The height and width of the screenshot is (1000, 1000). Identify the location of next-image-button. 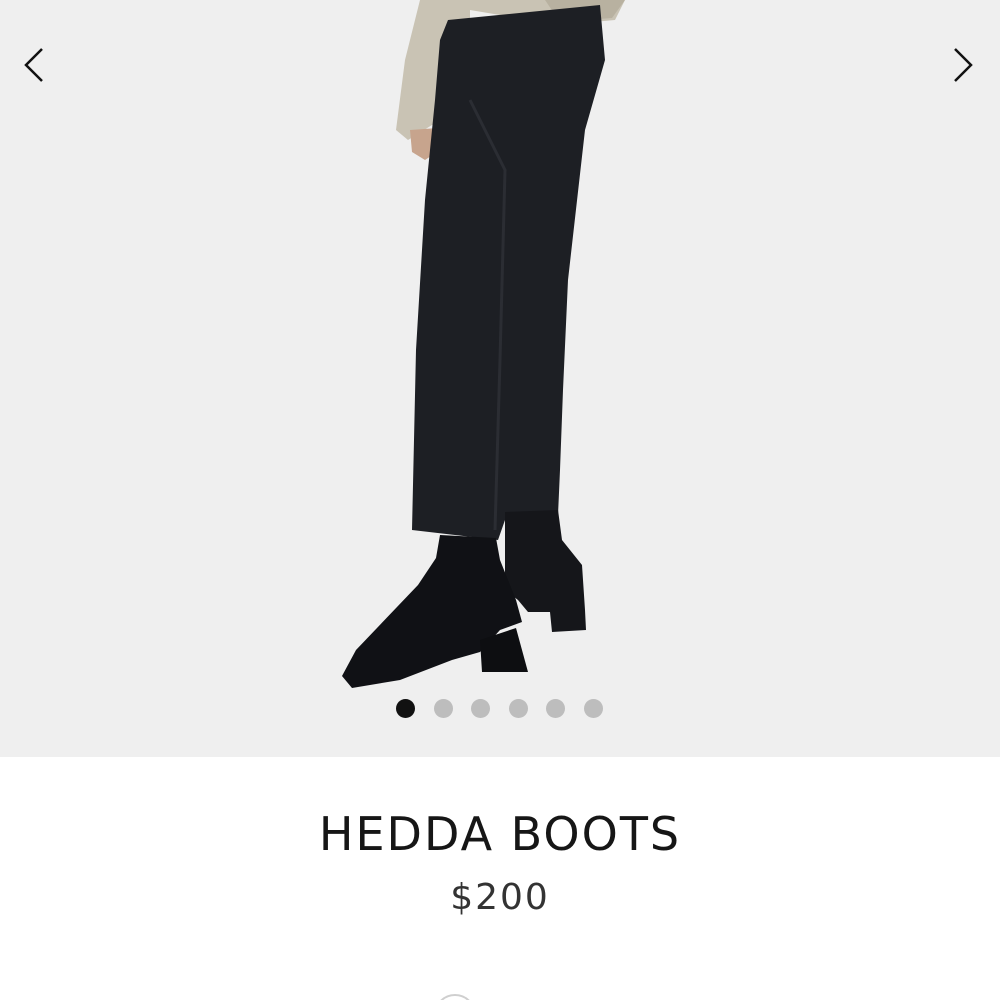
(962, 65).